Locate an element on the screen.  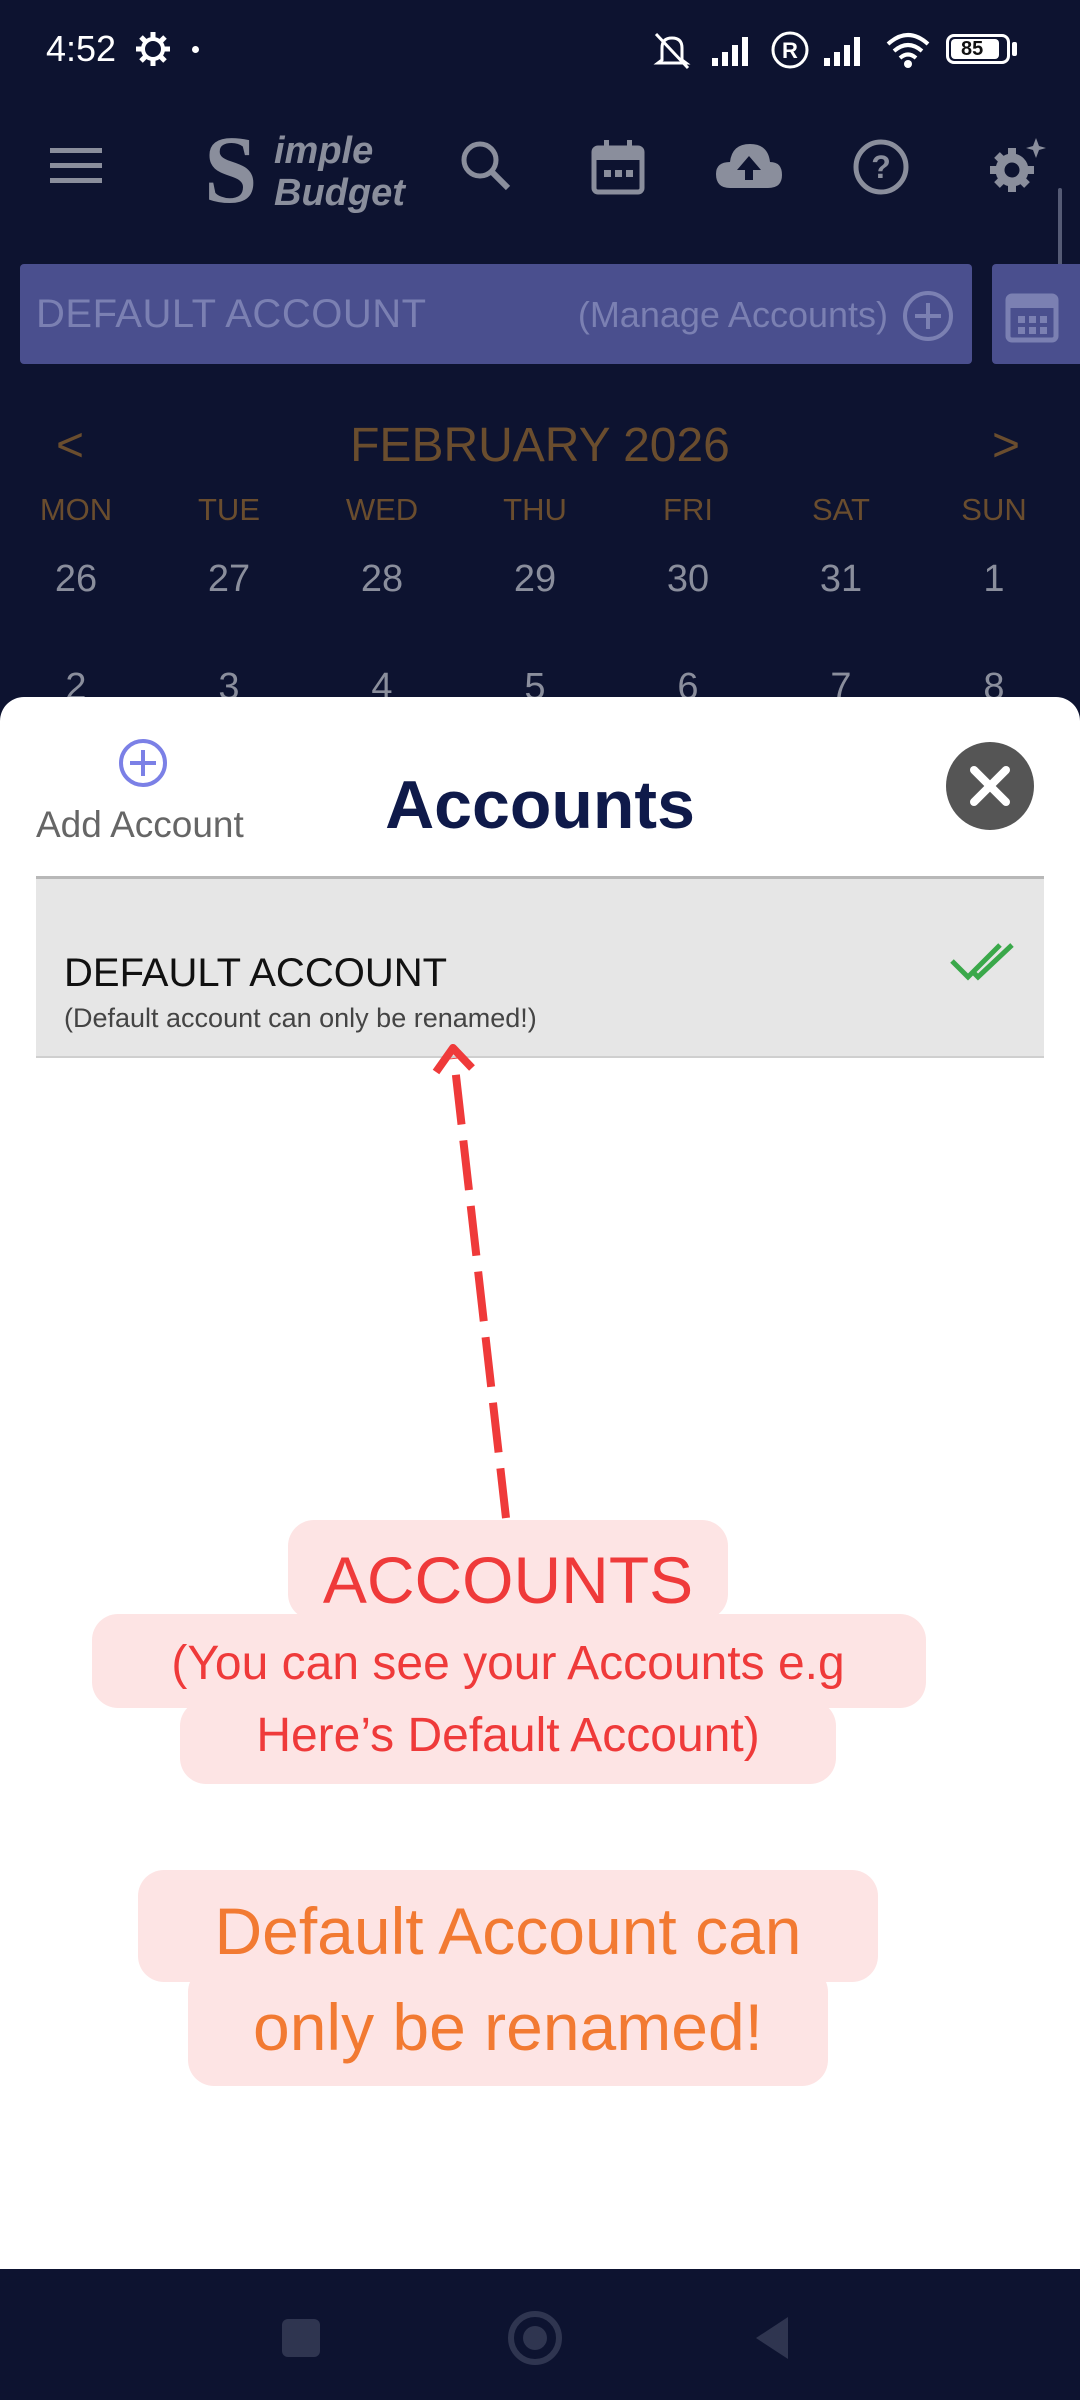
system-nav-bar is located at coordinates (540, 2334).